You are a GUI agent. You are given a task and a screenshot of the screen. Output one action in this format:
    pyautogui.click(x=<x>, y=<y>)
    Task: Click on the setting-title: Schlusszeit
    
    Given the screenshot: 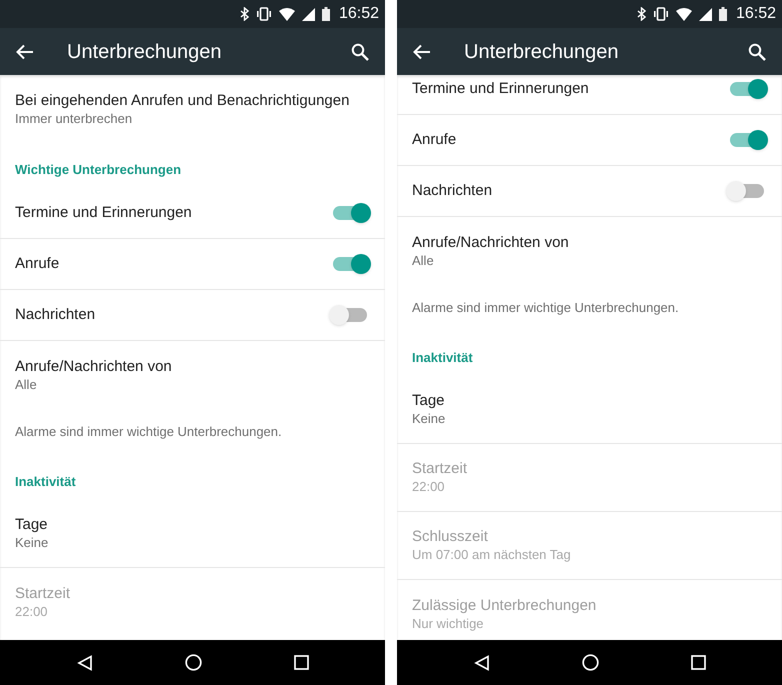 What is the action you would take?
    pyautogui.click(x=450, y=536)
    